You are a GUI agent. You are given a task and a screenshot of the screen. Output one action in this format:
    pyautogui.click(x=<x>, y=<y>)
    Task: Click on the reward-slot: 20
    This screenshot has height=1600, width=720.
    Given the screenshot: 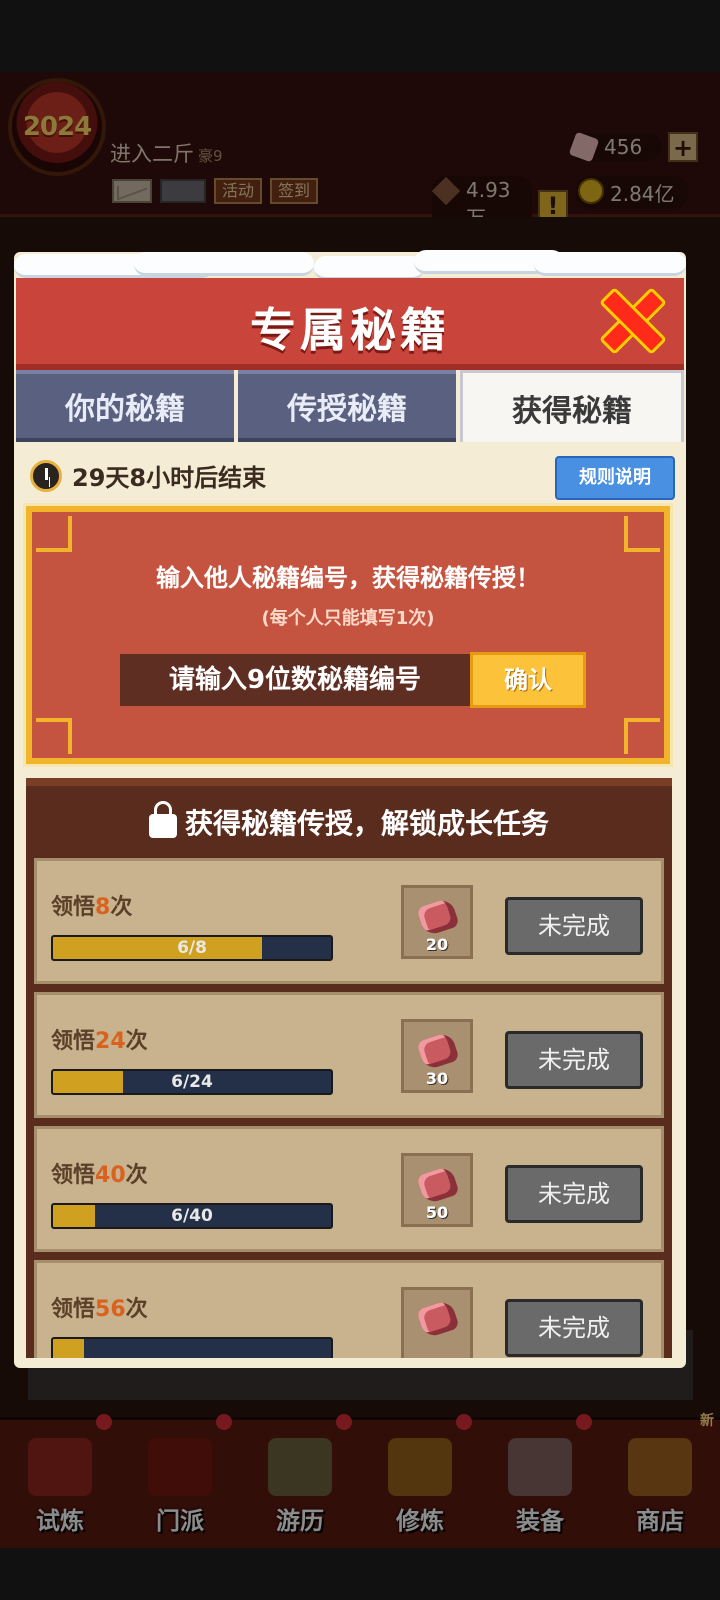 What is the action you would take?
    pyautogui.click(x=437, y=922)
    